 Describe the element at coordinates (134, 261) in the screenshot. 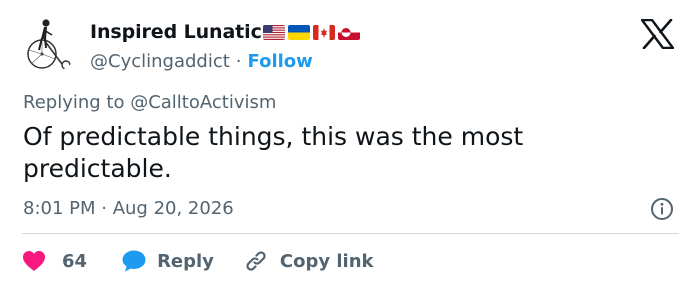

I see `reply-bubble-icon` at that location.